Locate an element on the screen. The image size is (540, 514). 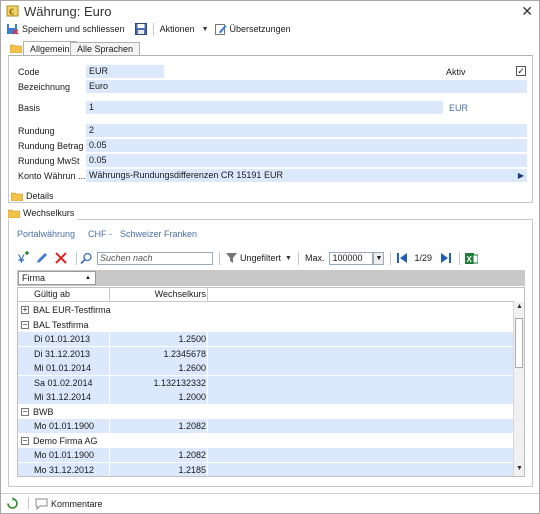
sort-asc-icon: ▲ is located at coordinates (88, 278).